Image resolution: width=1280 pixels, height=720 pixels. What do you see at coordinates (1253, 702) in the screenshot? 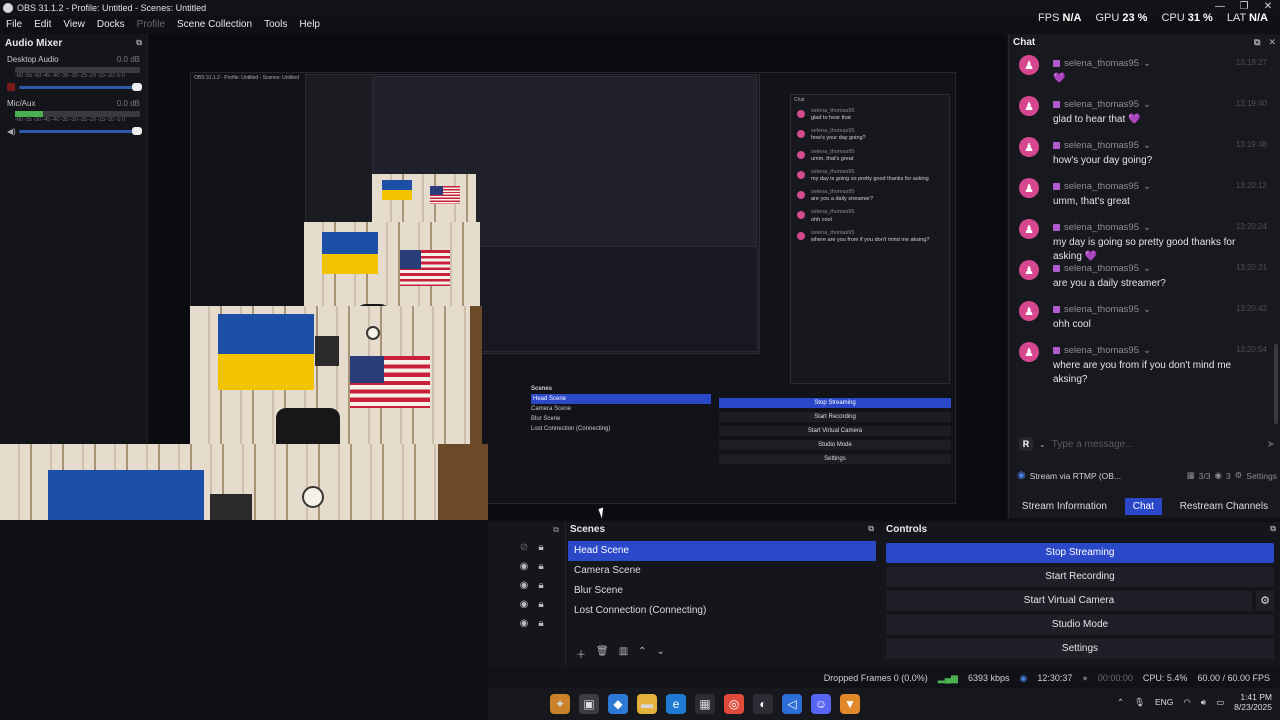
I see `system-clock: 1:41 PM 8/23/2025` at bounding box center [1253, 702].